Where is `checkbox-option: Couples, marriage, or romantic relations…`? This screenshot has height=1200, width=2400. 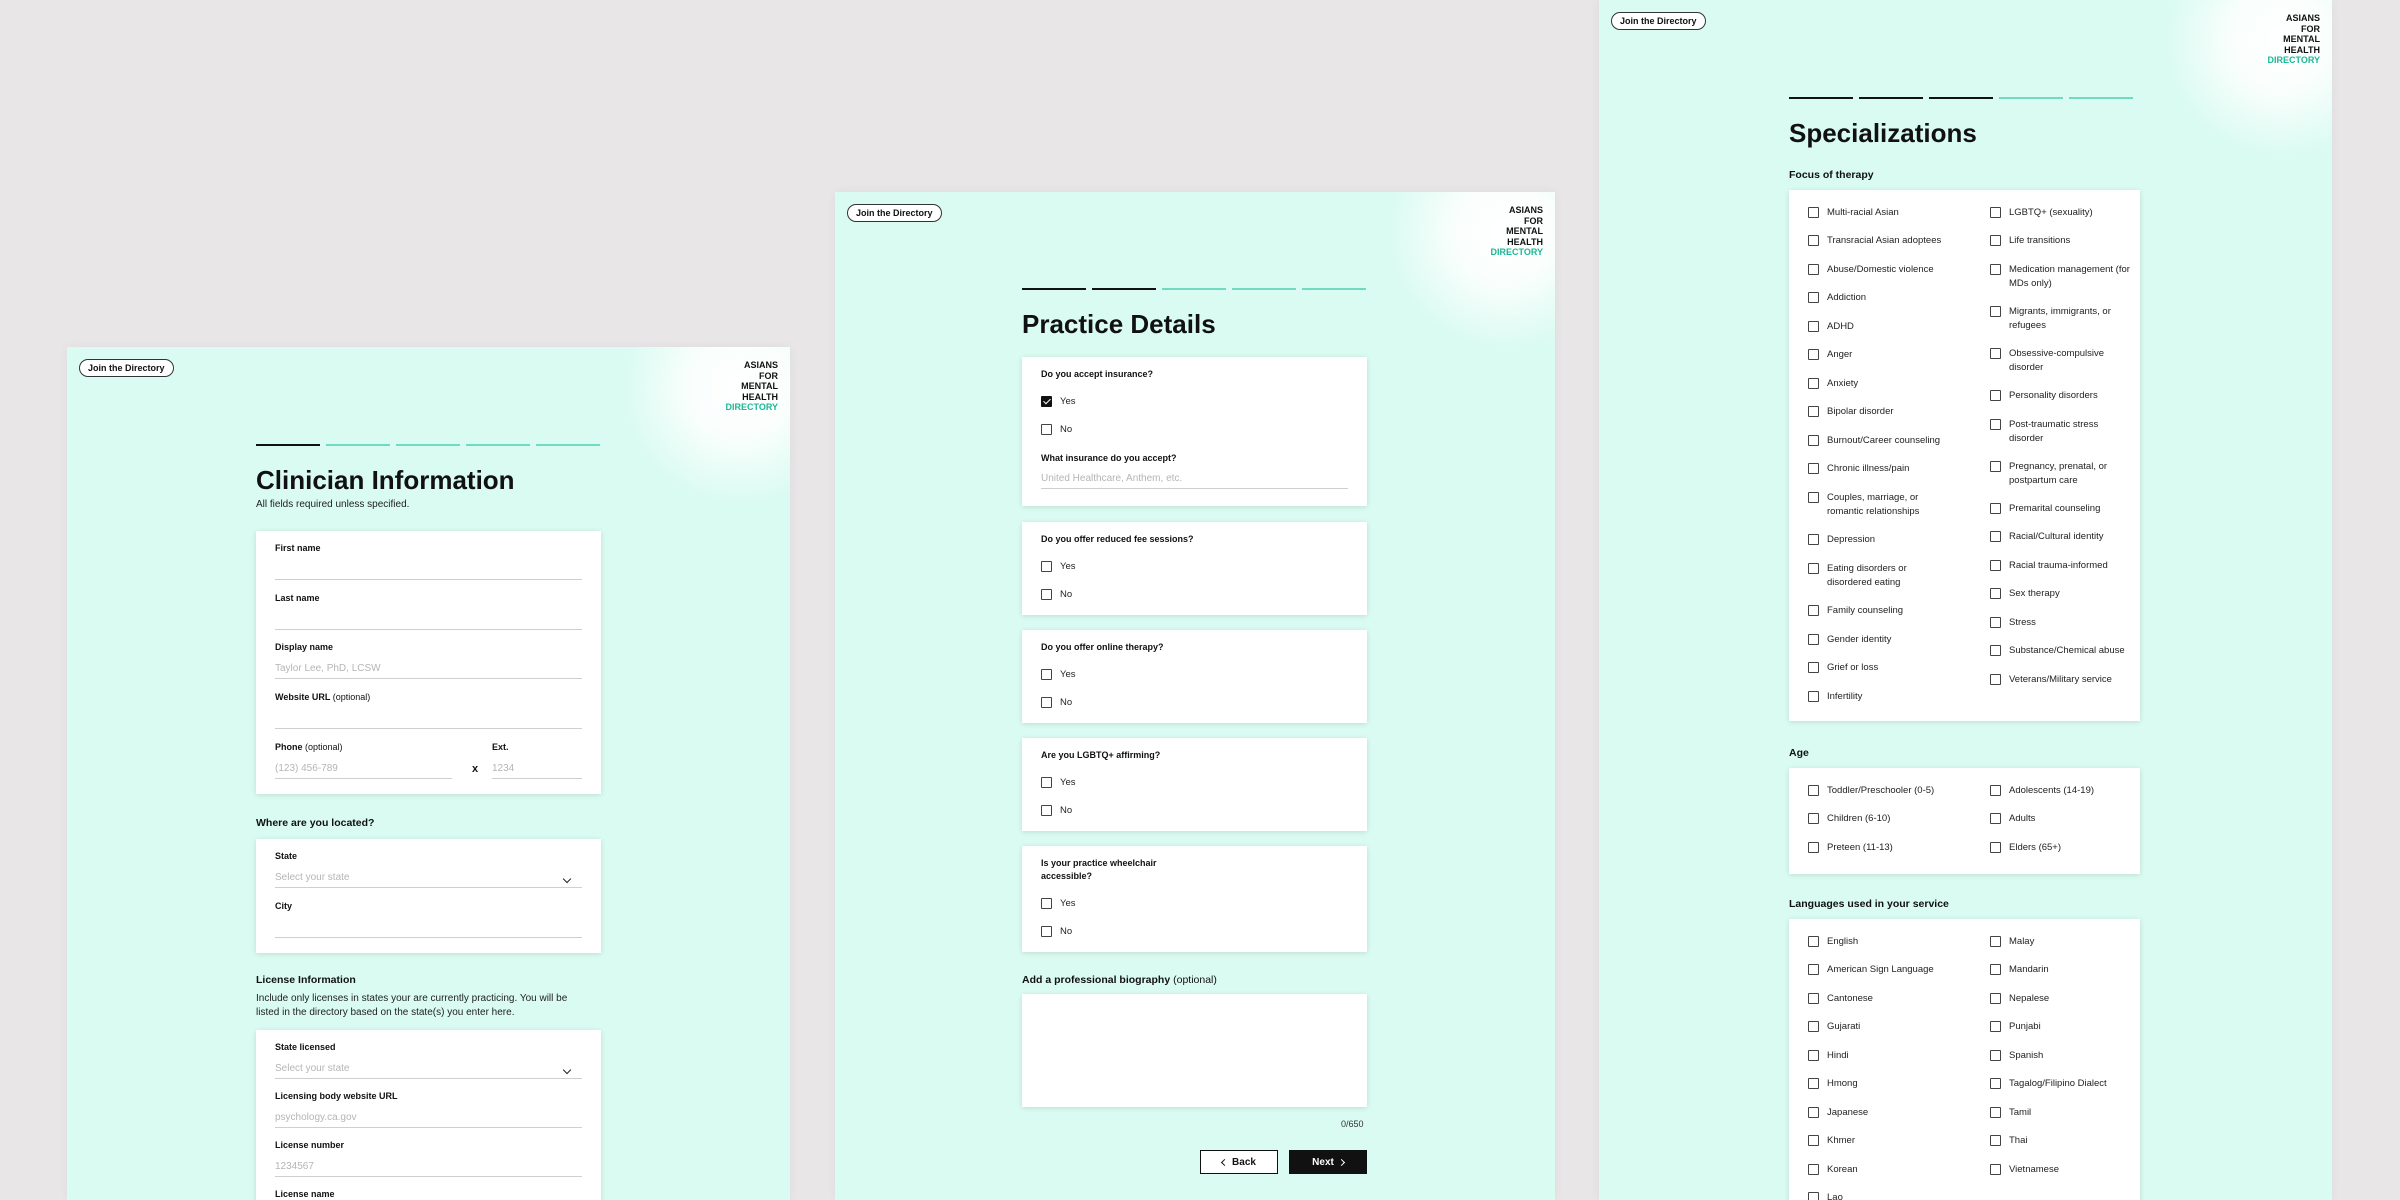
checkbox-option: Couples, marriage, or romantic relations… is located at coordinates (1878, 505).